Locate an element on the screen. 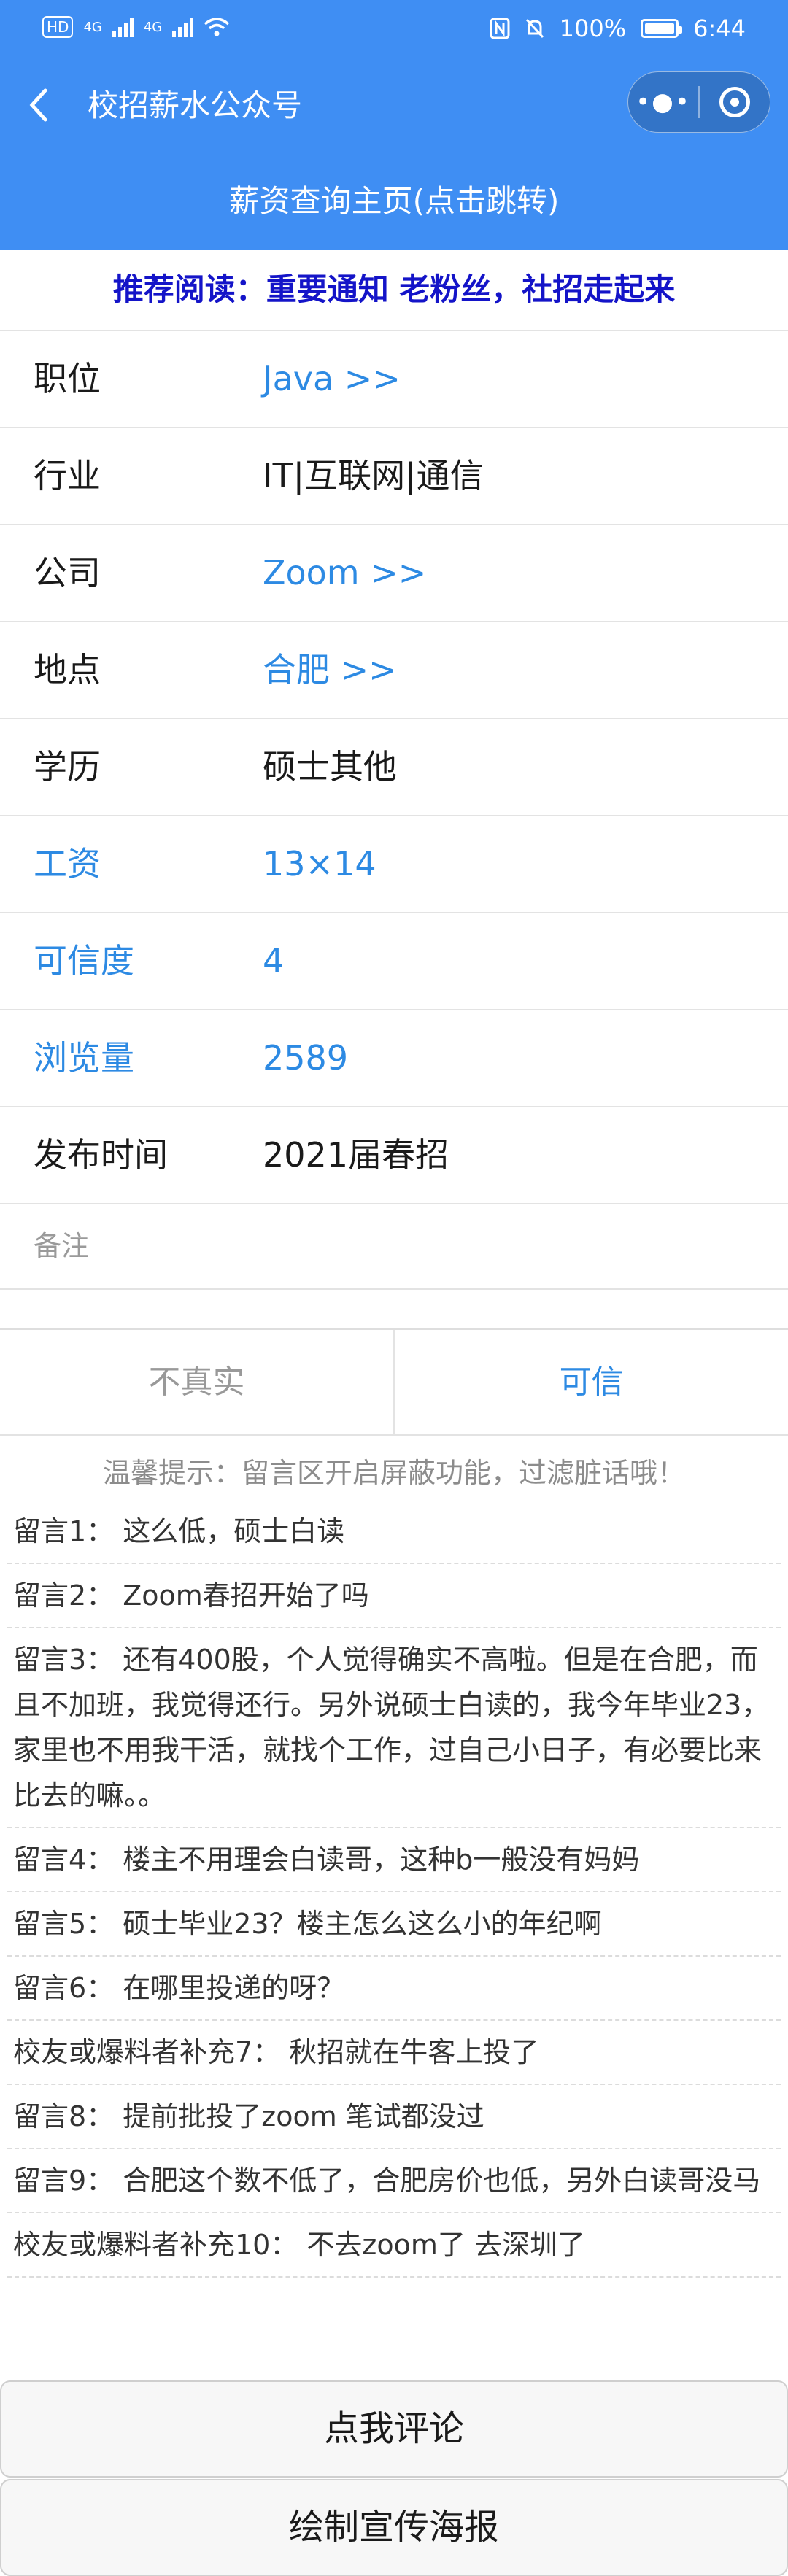 The image size is (788, 2576). status-bar: HD 4G 4G 100% 6:44 is located at coordinates (394, 29).